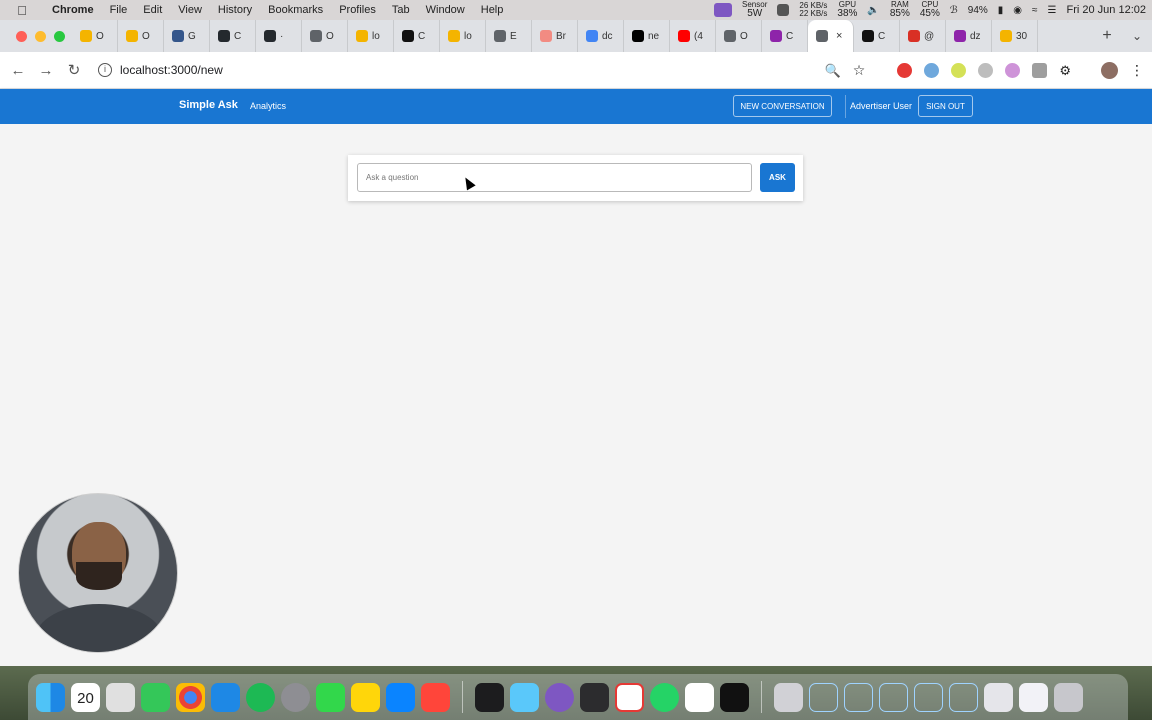 The width and height of the screenshot is (1152, 720). Describe the element at coordinates (986, 70) in the screenshot. I see `extension-pen-icon` at that location.